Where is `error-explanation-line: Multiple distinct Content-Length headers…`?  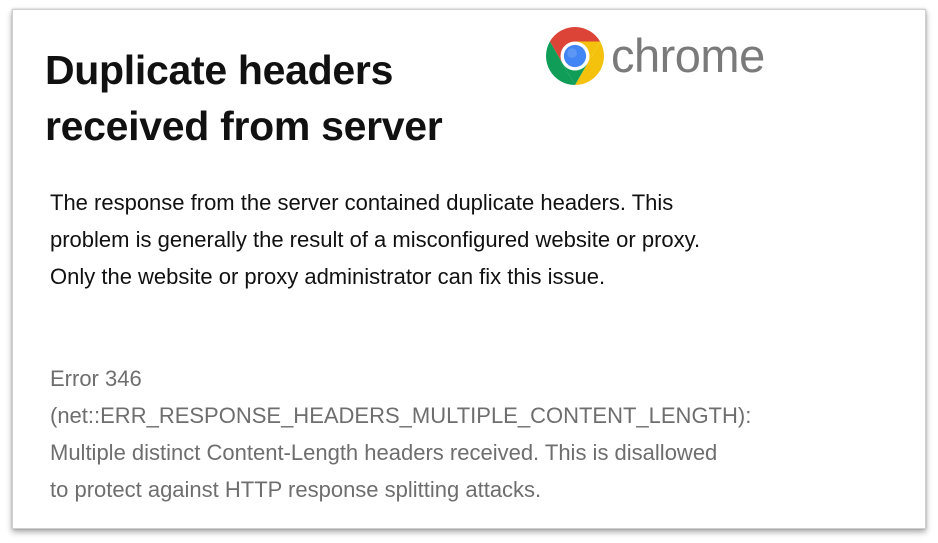
error-explanation-line: Multiple distinct Content-Length headers… is located at coordinates (384, 452).